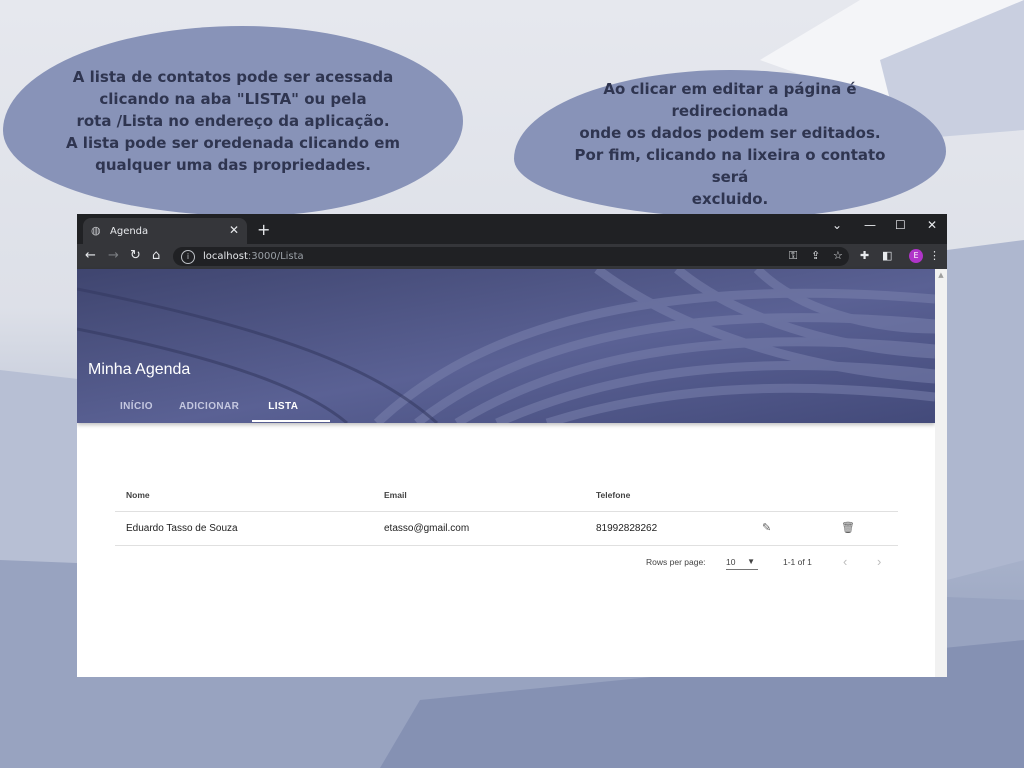 The image size is (1024, 768). I want to click on column-header-nome: Nome, so click(138, 495).